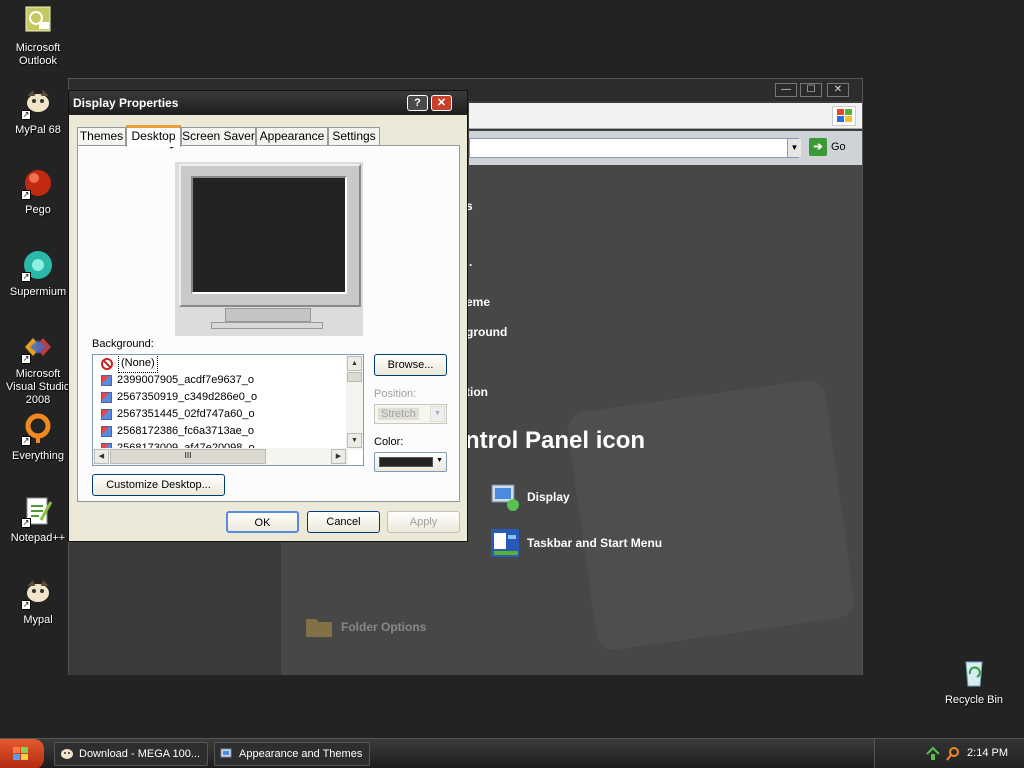 The width and height of the screenshot is (1024, 768). I want to click on taskbar-start-menu-link: Taskbar and Start Menu, so click(575, 543).